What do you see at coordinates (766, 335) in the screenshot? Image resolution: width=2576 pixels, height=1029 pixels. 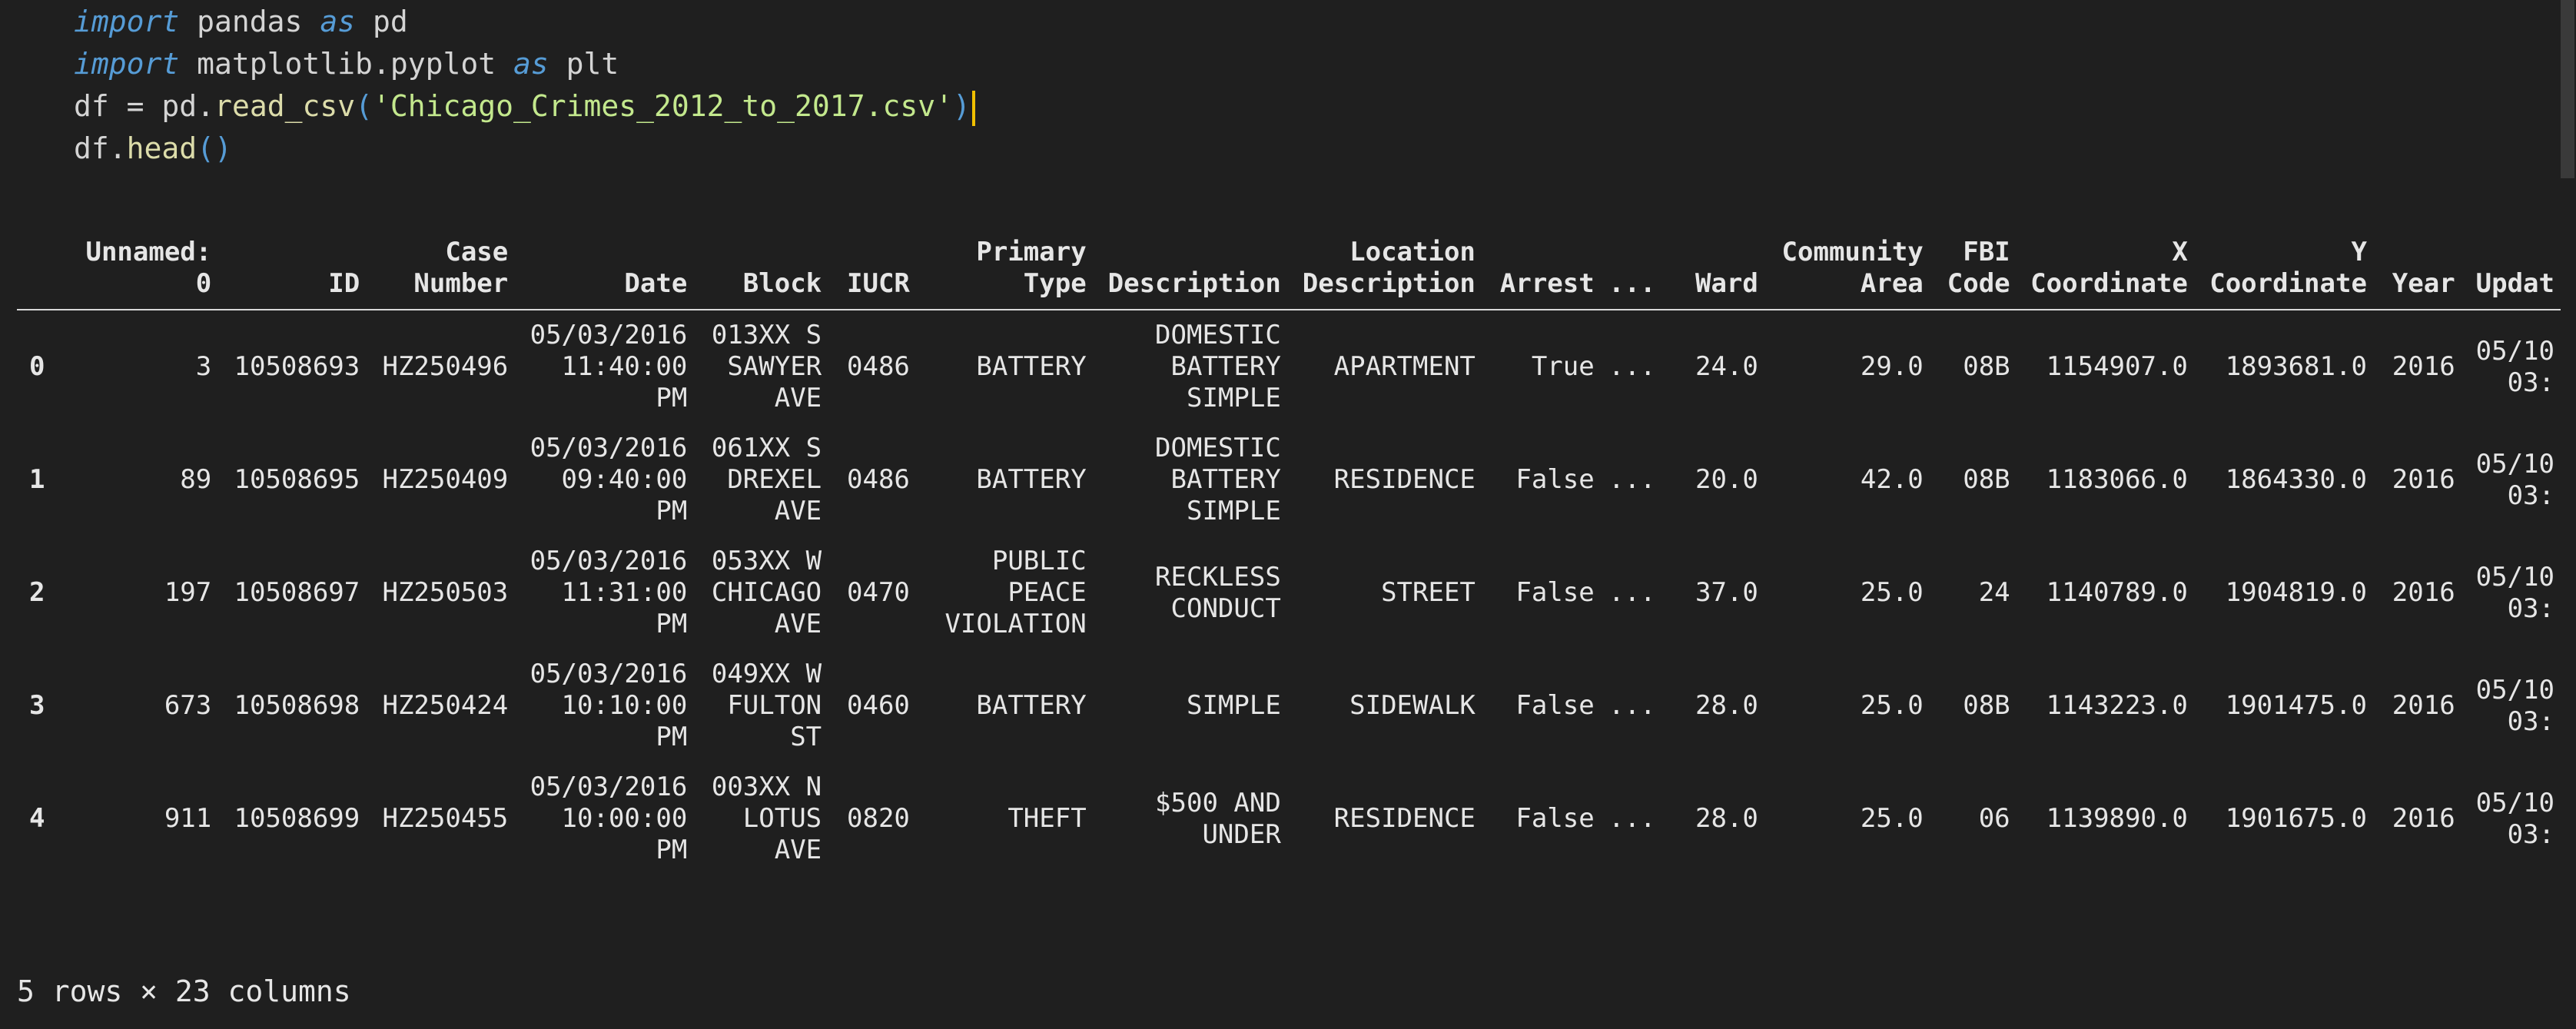 I see `cell-line: 013XX S` at bounding box center [766, 335].